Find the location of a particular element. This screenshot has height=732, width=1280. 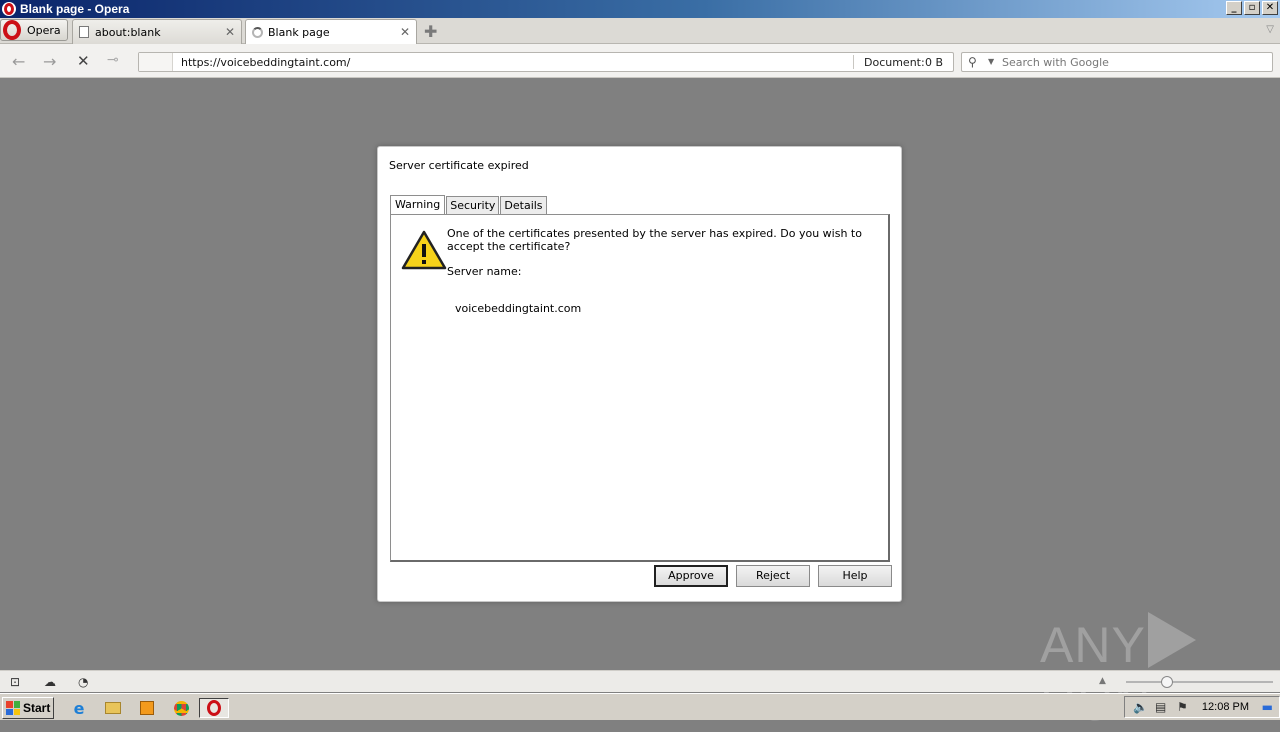

loading-spinner-icon is located at coordinates (257, 32).